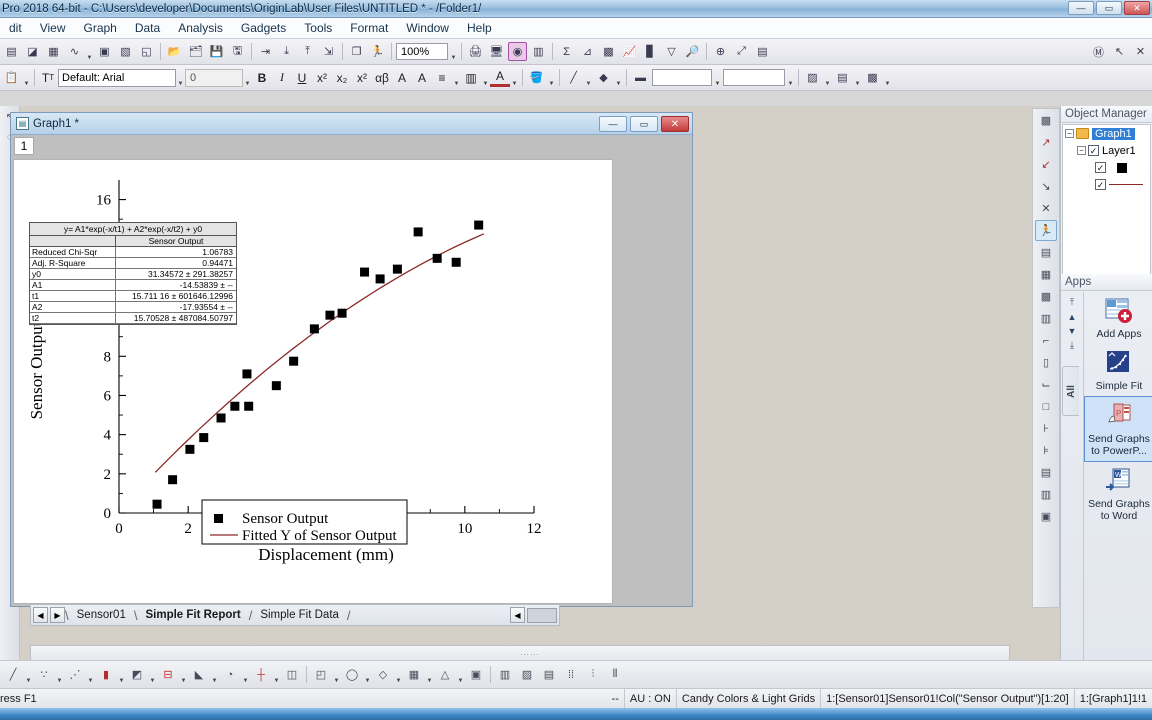 This screenshot has height=720, width=1152. Describe the element at coordinates (1106, 204) in the screenshot. I see `object-manager-tree: − Graph1 − ✓ Layer1 ✓ ✓` at that location.